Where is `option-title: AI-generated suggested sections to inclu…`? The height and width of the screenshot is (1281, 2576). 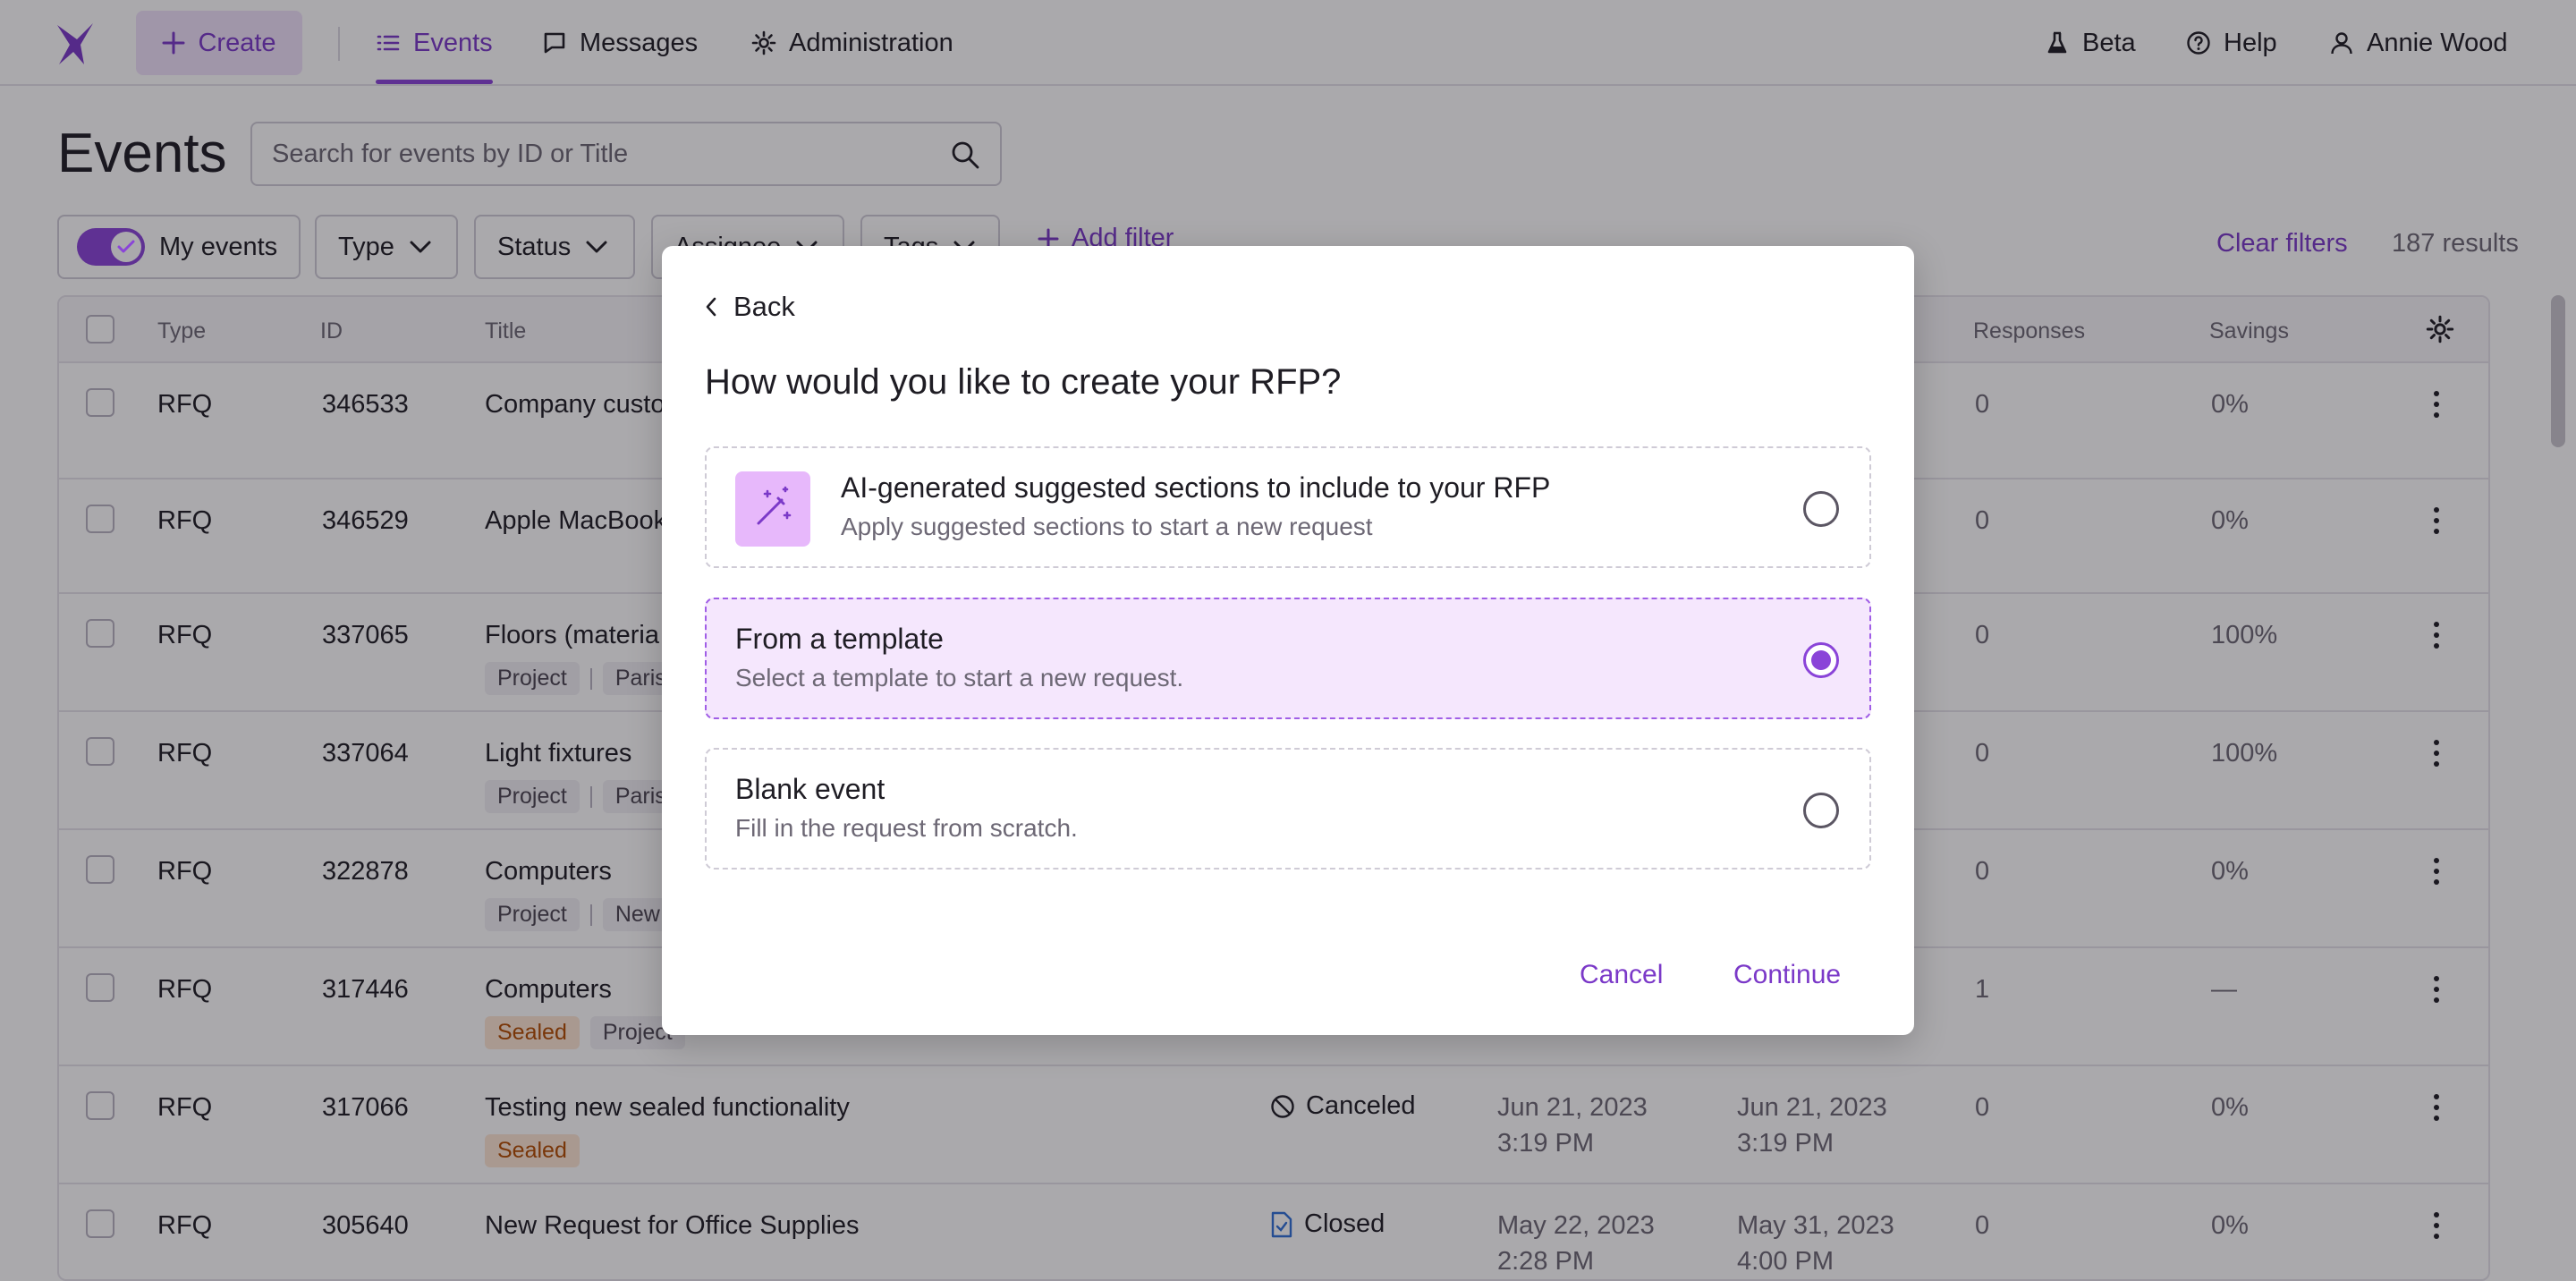 option-title: AI-generated suggested sections to inclu… is located at coordinates (1196, 487).